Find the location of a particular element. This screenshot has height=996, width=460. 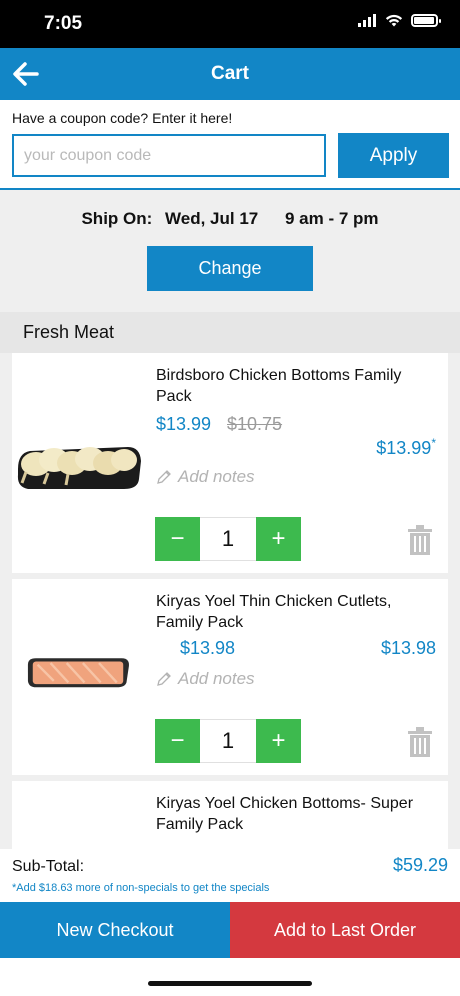

add-to-last-order-button: Add to Last Order is located at coordinates (345, 930).